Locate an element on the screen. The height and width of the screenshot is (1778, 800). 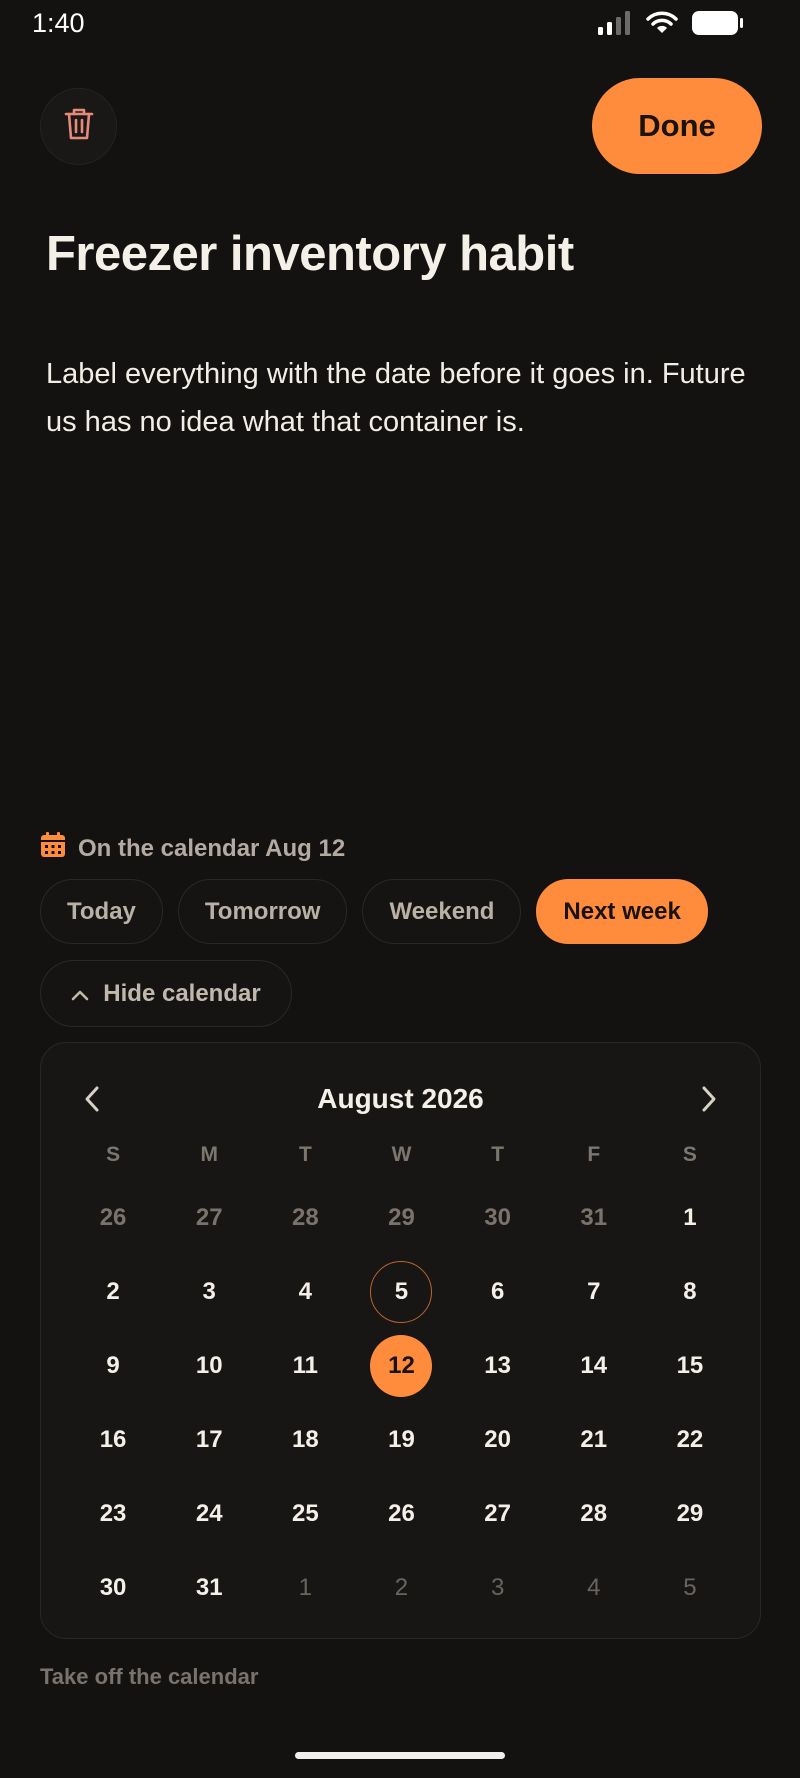
calendar-day: 14 is located at coordinates (594, 1366).